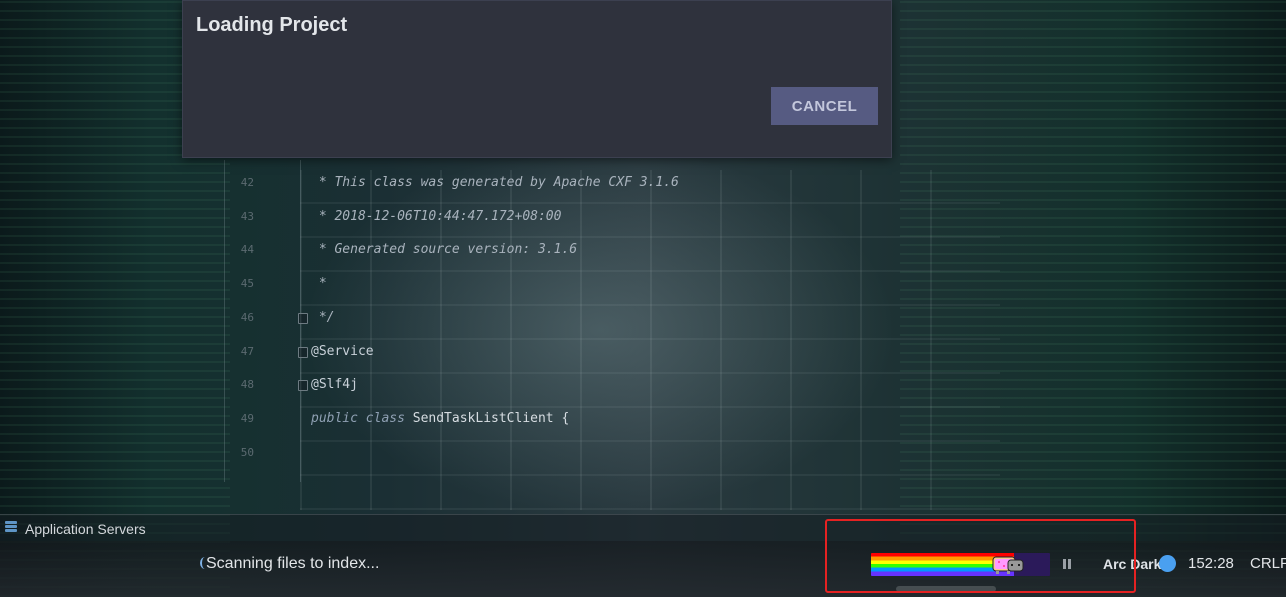 This screenshot has height=597, width=1286. I want to click on cancel-button: CANCEL, so click(824, 106).